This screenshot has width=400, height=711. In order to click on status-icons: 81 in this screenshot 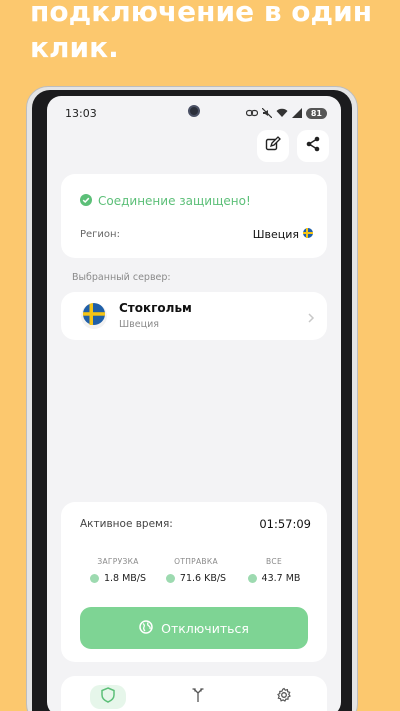, I will do `click(286, 113)`.